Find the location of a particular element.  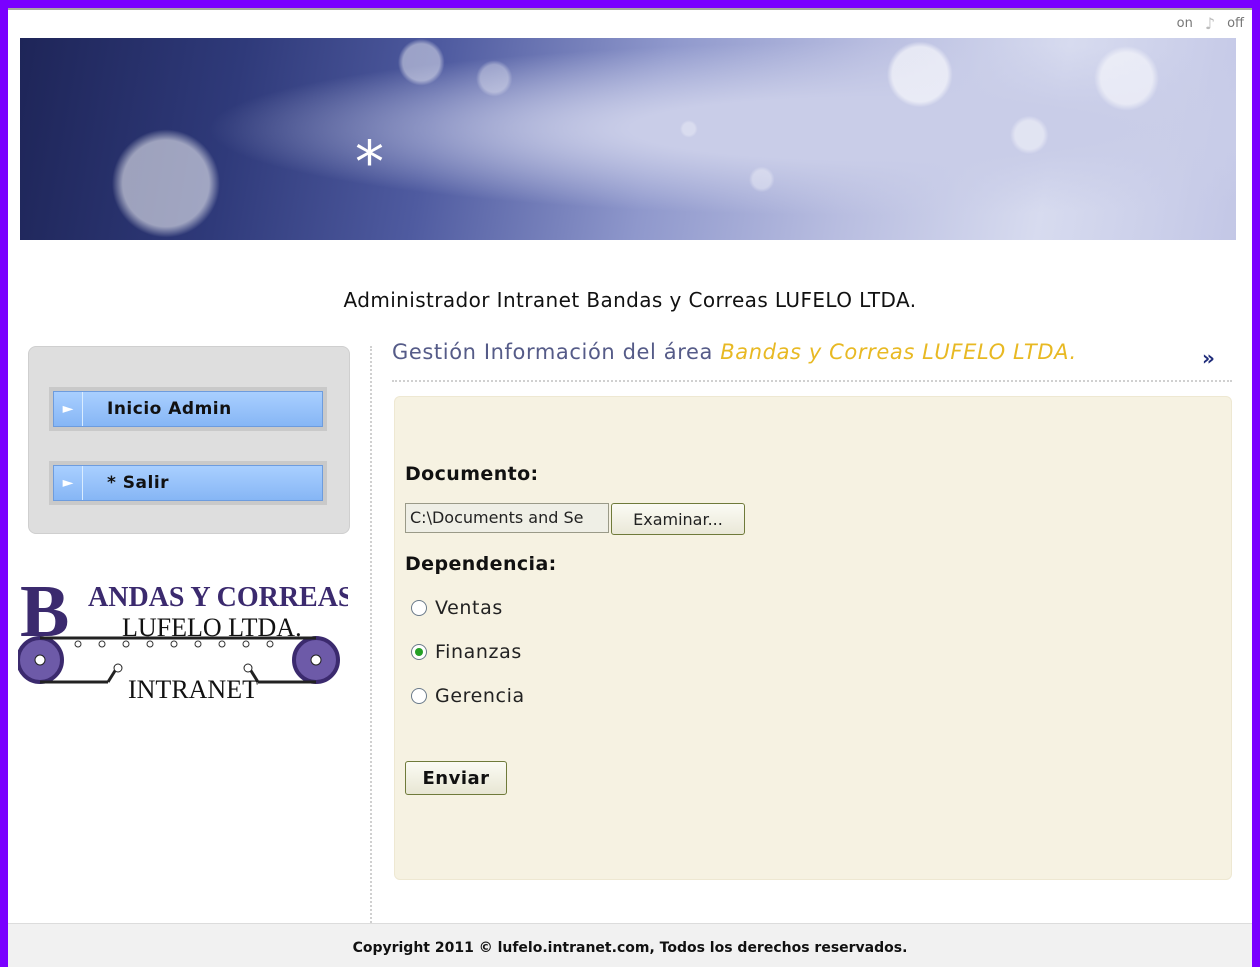

music-note-icon: ♪ is located at coordinates (1210, 23).